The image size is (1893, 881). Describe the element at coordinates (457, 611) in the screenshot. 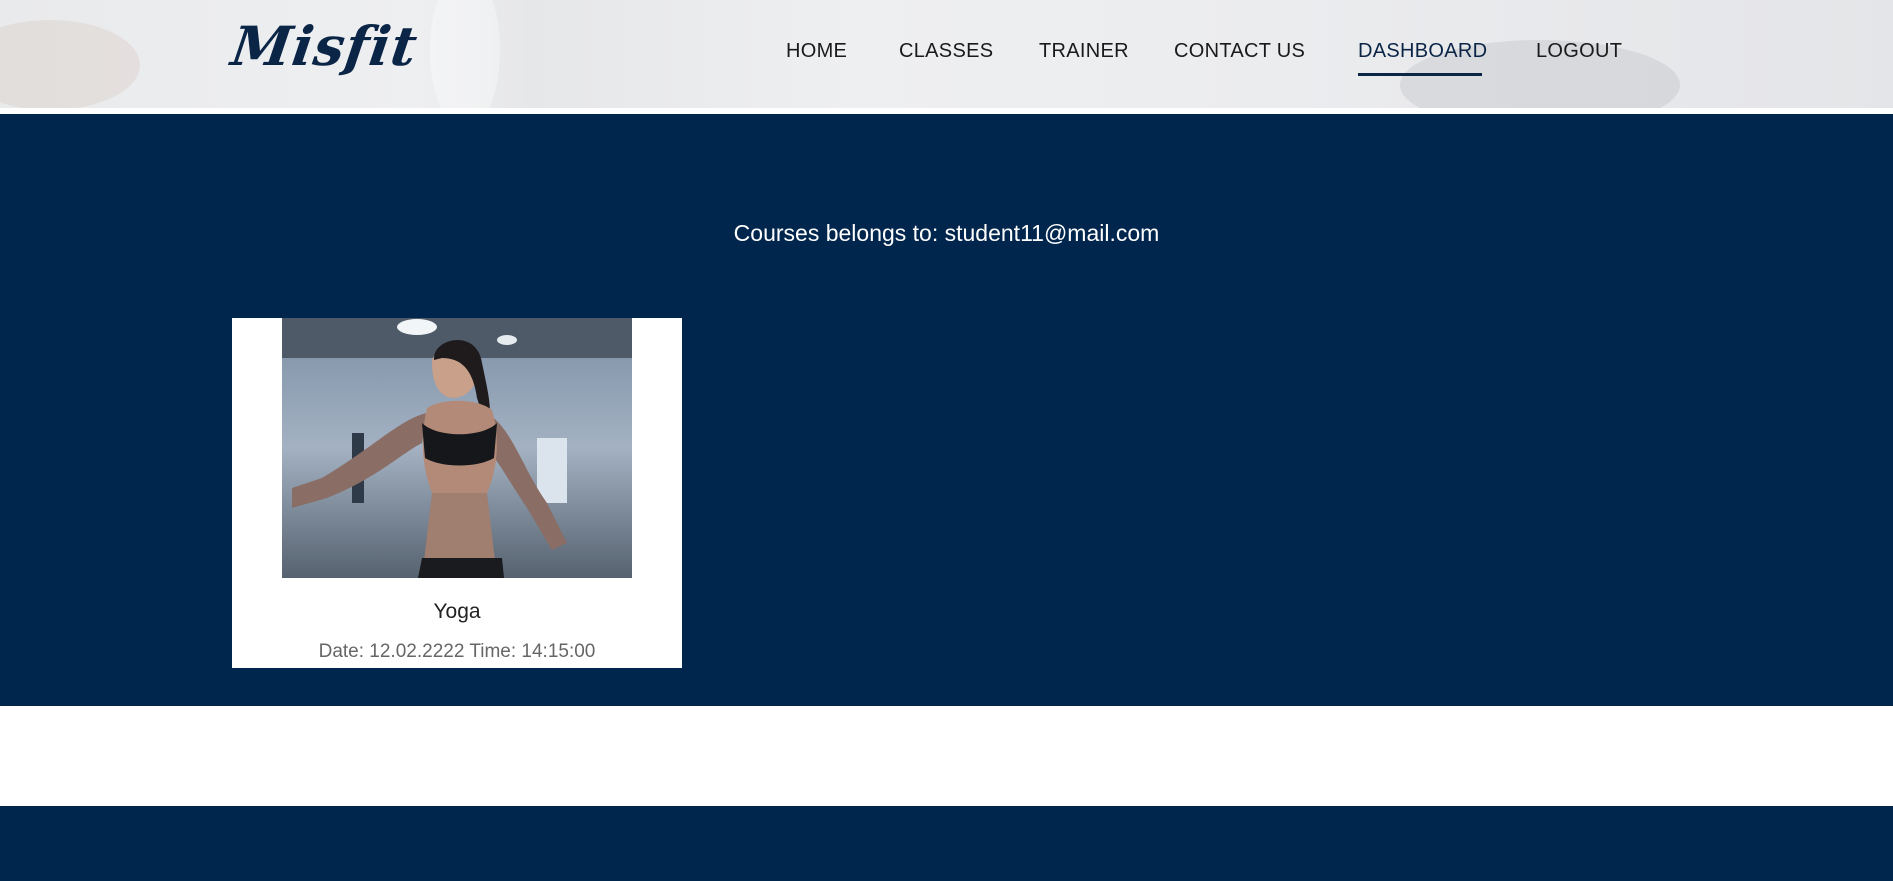

I see `course-title: Yoga` at that location.